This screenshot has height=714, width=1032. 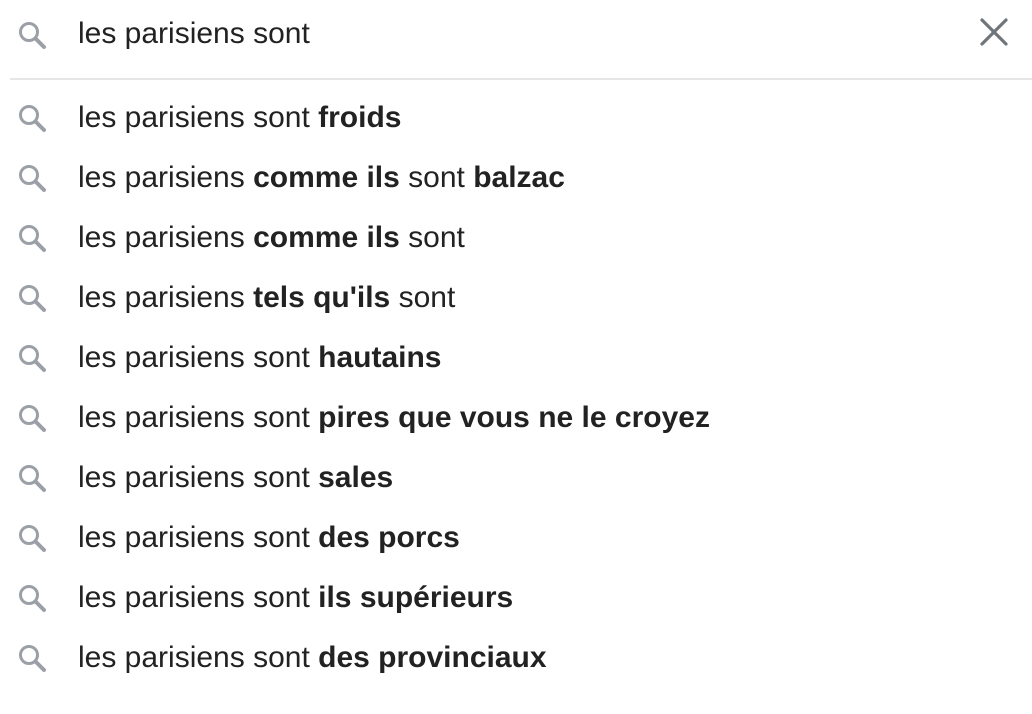 I want to click on suggestion-item: les parisiens comme ils sont balzac, so click(x=516, y=178).